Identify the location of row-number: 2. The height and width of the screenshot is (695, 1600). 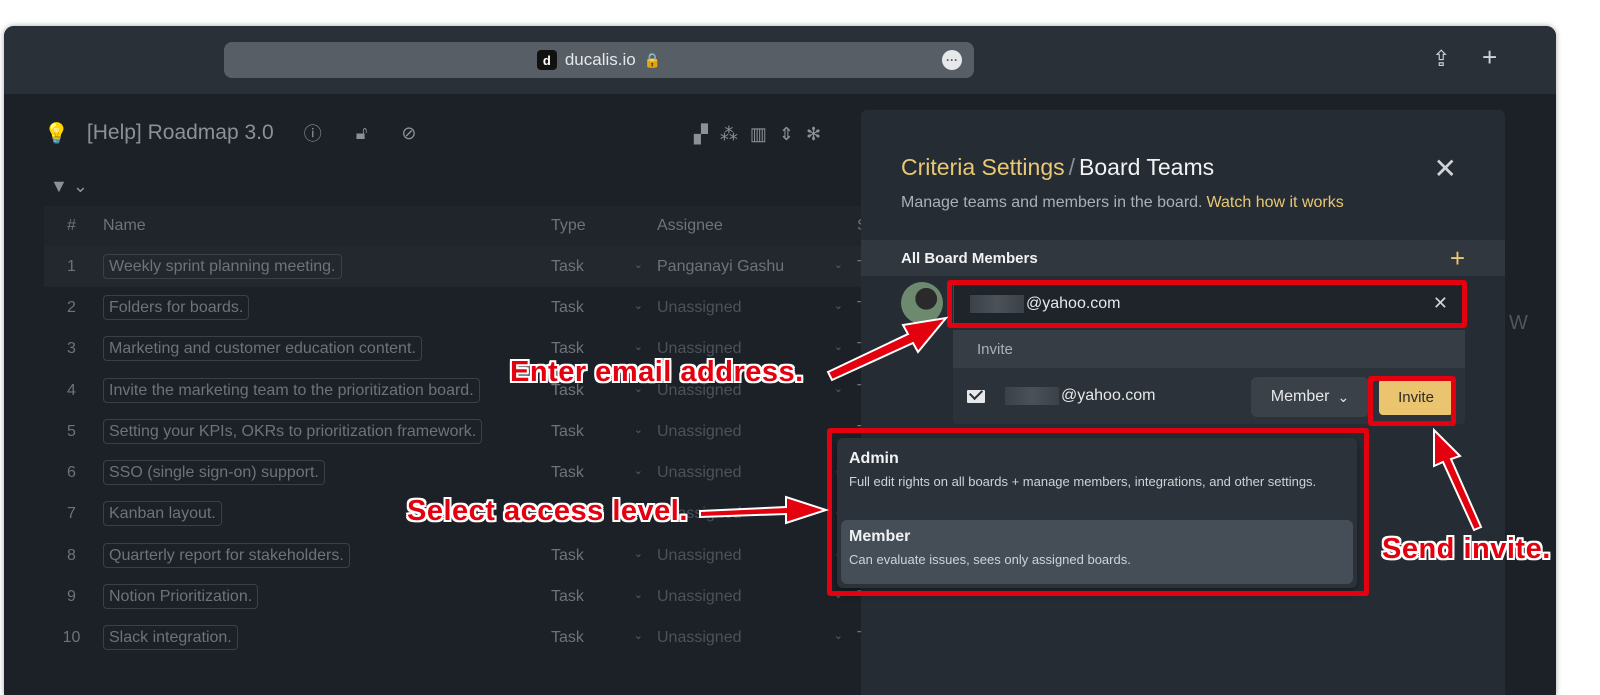
(71, 307).